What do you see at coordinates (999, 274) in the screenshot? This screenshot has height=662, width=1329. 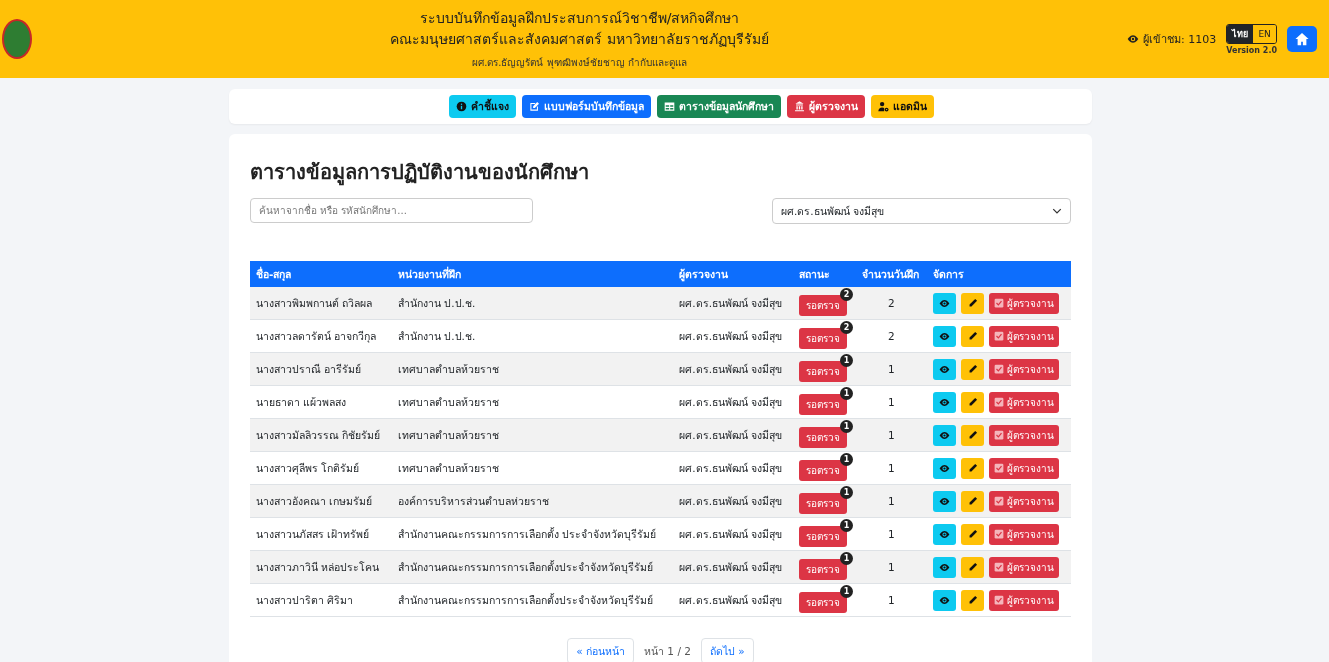 I see `column-header: จัดการ` at bounding box center [999, 274].